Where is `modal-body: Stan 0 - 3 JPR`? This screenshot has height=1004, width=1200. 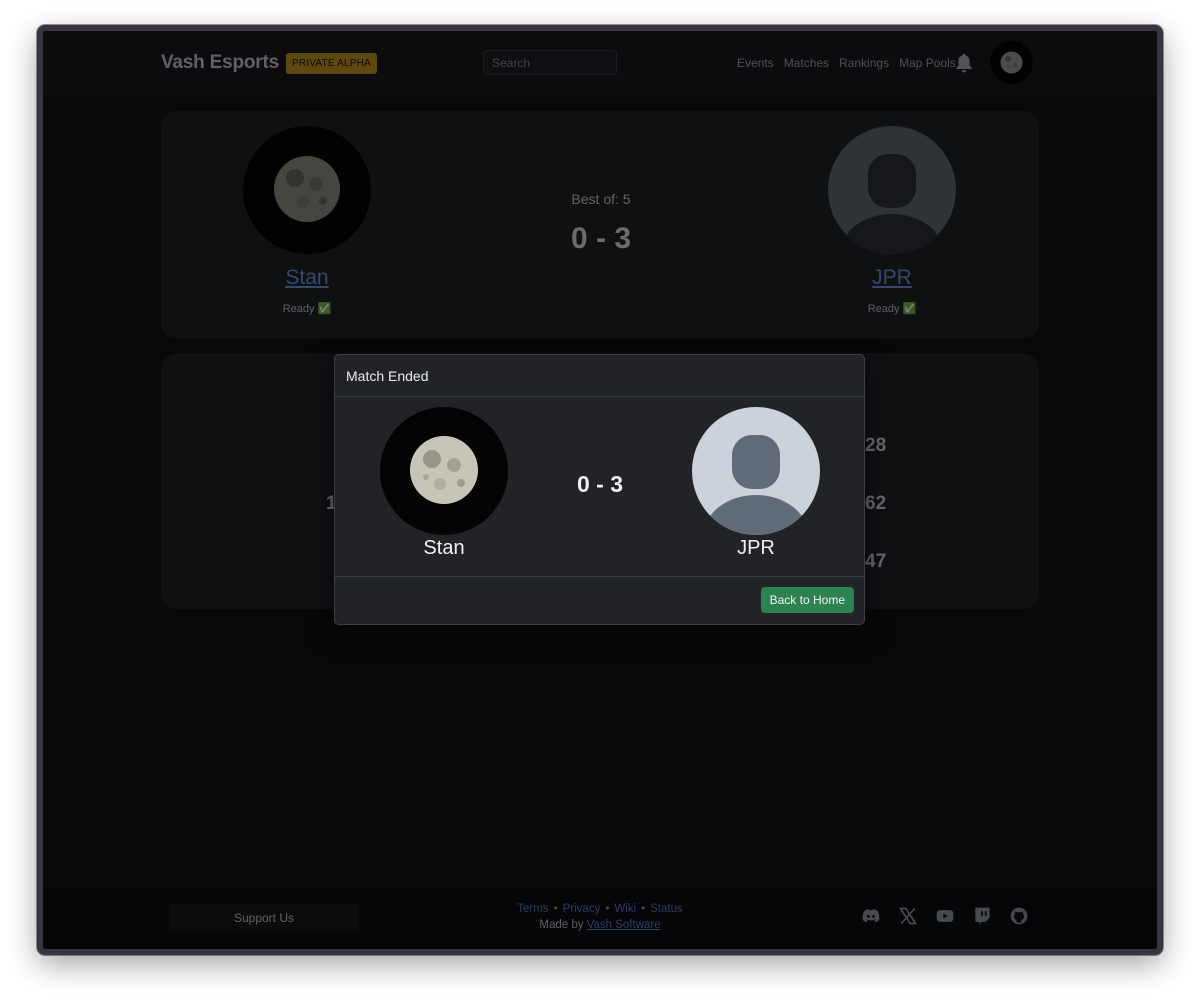
modal-body: Stan 0 - 3 JPR is located at coordinates (599, 487).